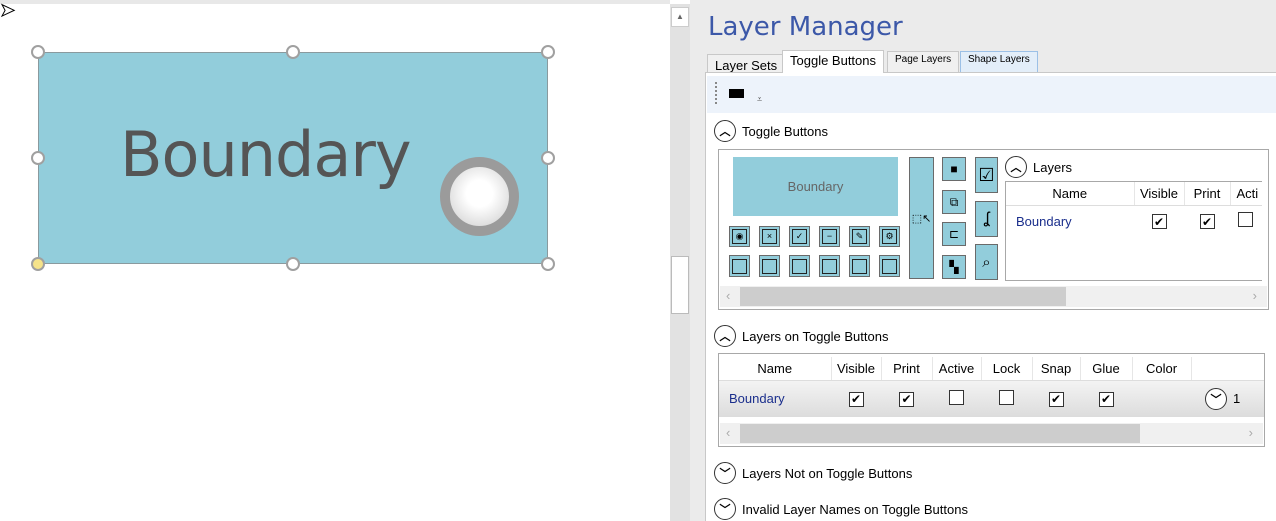  What do you see at coordinates (1106, 369) in the screenshot?
I see `column-header: Glue` at bounding box center [1106, 369].